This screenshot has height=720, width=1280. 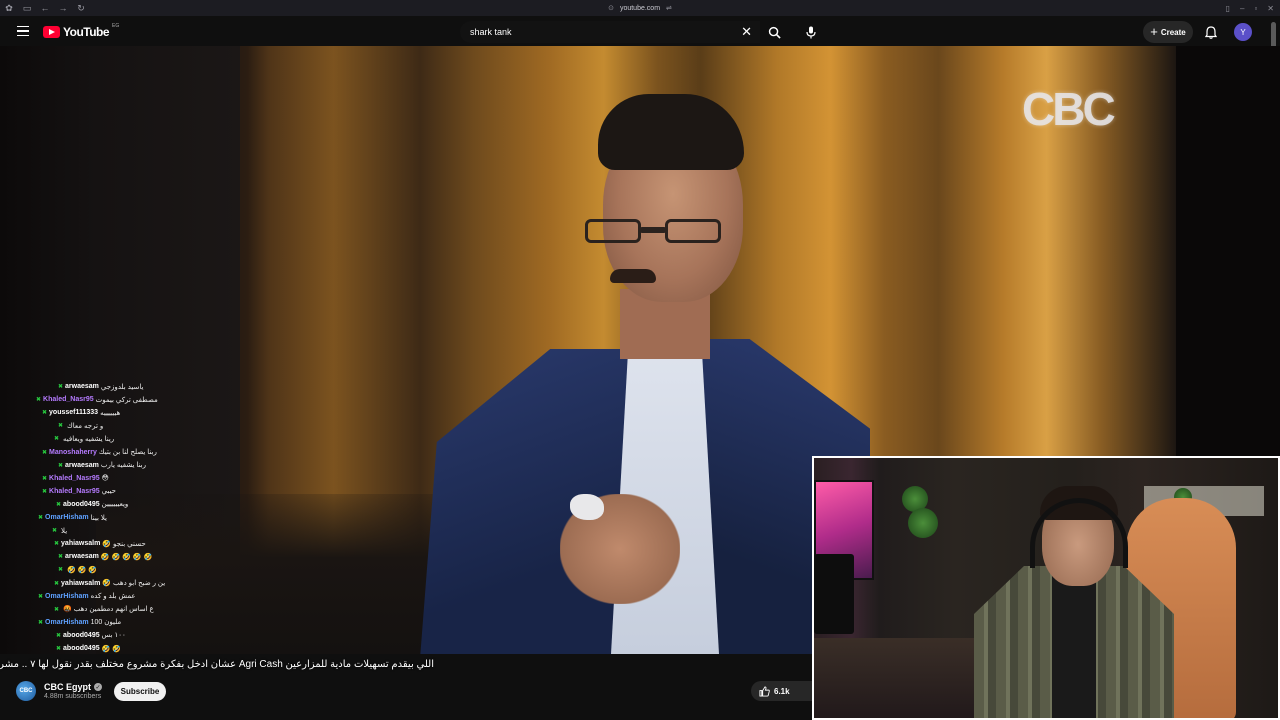 What do you see at coordinates (27, 8) in the screenshot?
I see `sidebar-toggle-icon: ▭` at bounding box center [27, 8].